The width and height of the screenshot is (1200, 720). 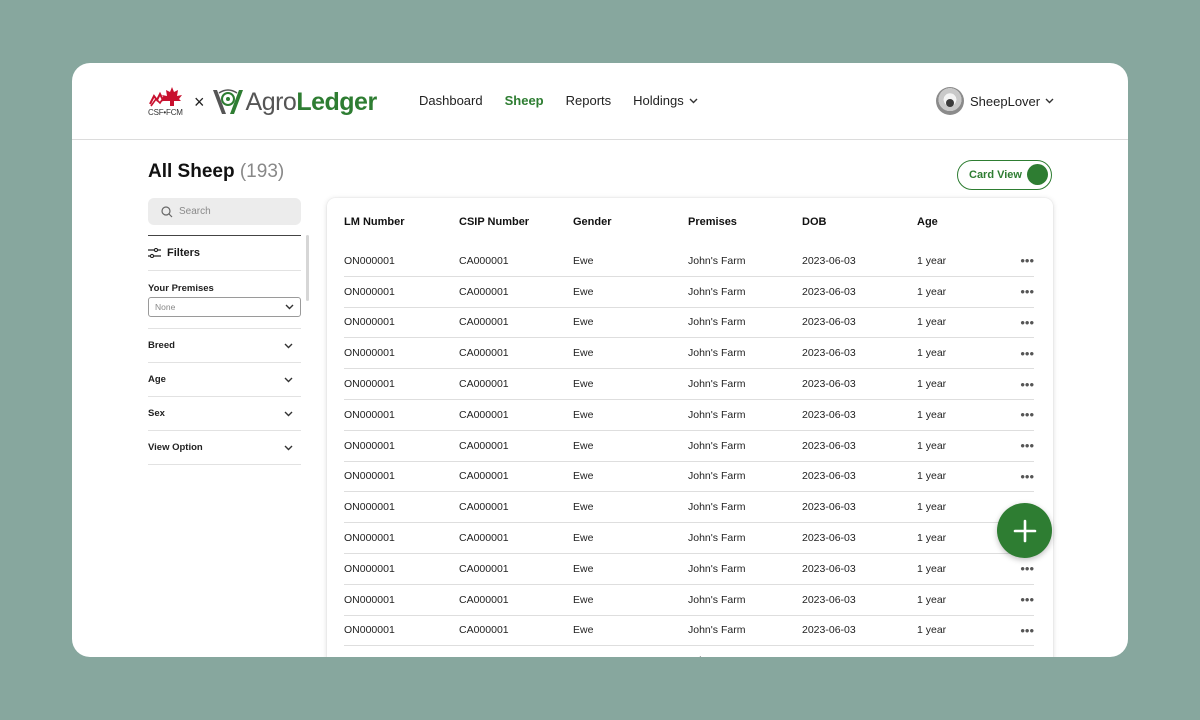 I want to click on wordmark-part1: Agro, so click(x=271, y=101).